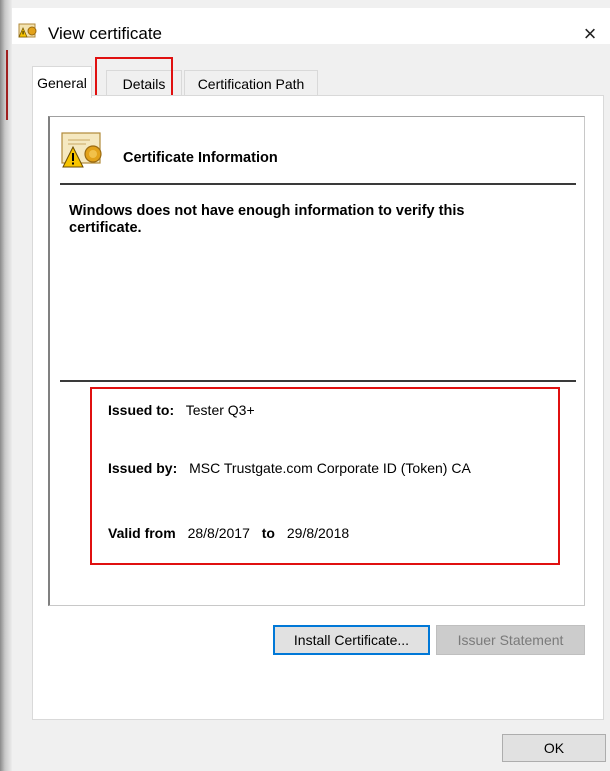 The image size is (610, 771). Describe the element at coordinates (105, 33) in the screenshot. I see `window-title: View certificate` at that location.